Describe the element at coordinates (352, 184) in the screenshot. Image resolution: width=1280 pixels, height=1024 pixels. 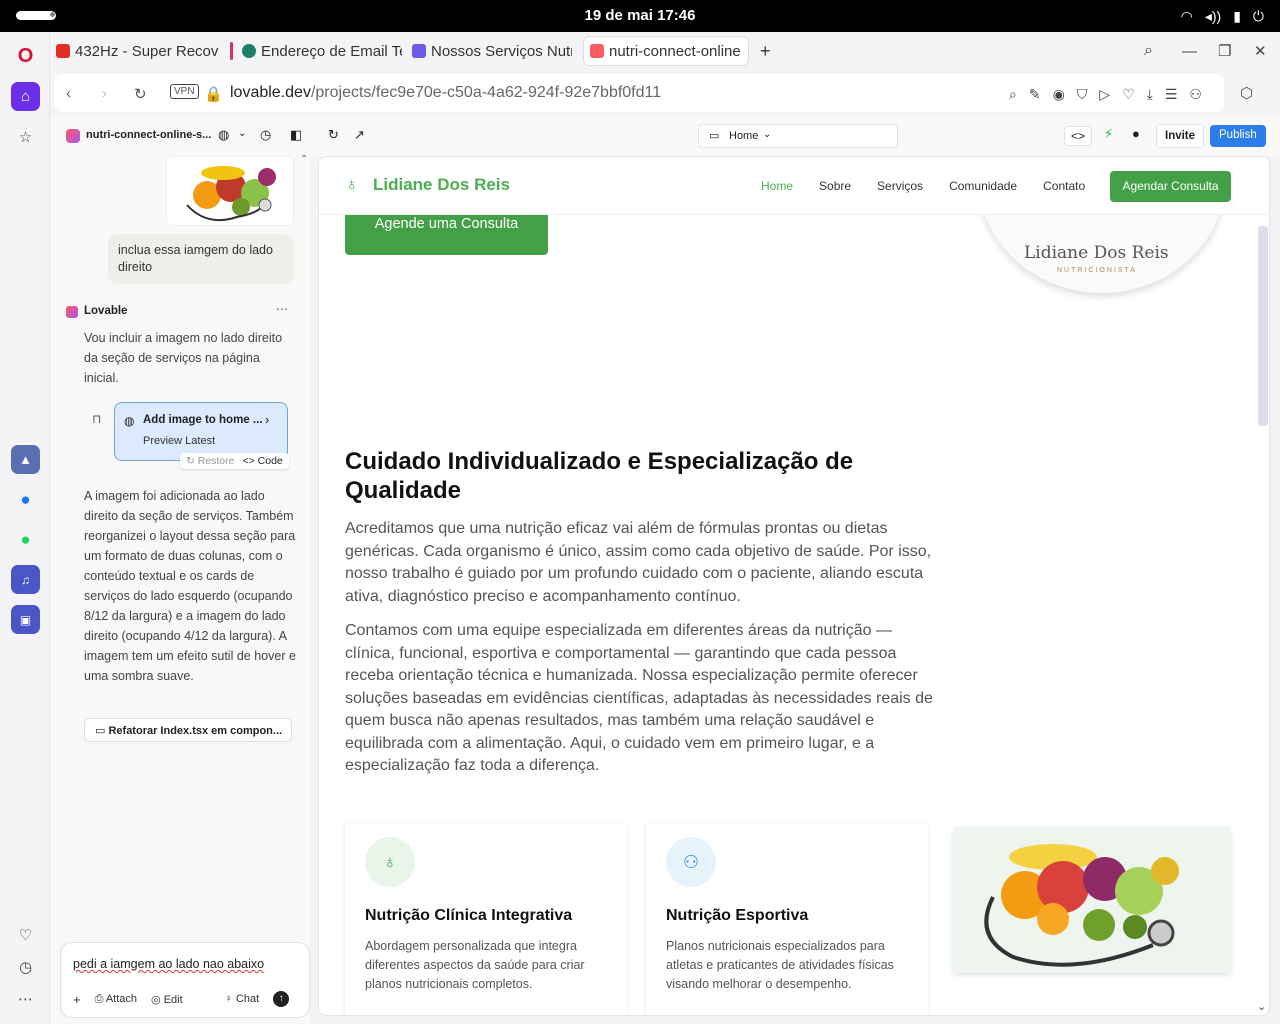
I see `apple-logo-icon: ♁` at that location.